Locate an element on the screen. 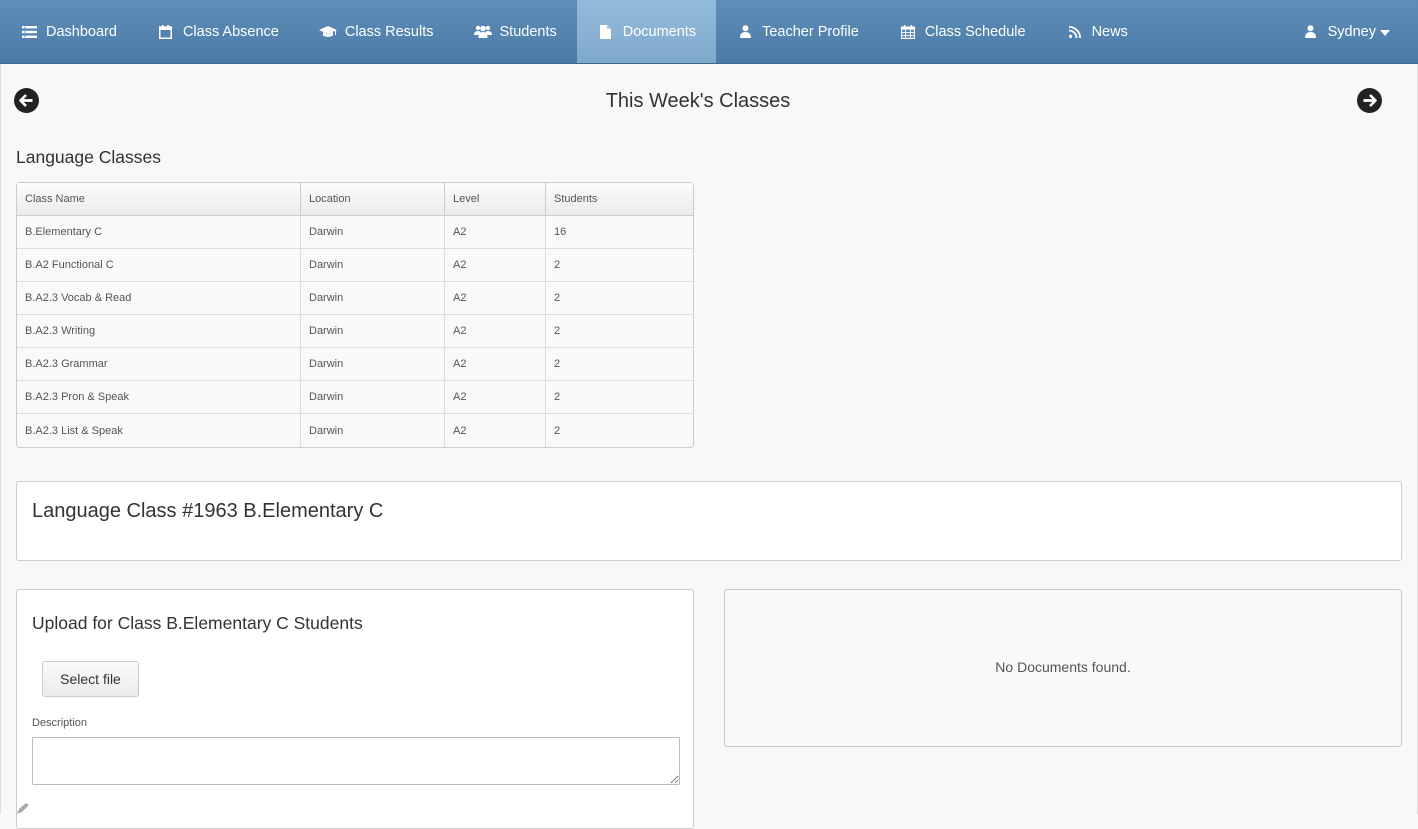 The width and height of the screenshot is (1418, 829). class-detail-panel: Language Class #1963 B.Elementary C is located at coordinates (709, 521).